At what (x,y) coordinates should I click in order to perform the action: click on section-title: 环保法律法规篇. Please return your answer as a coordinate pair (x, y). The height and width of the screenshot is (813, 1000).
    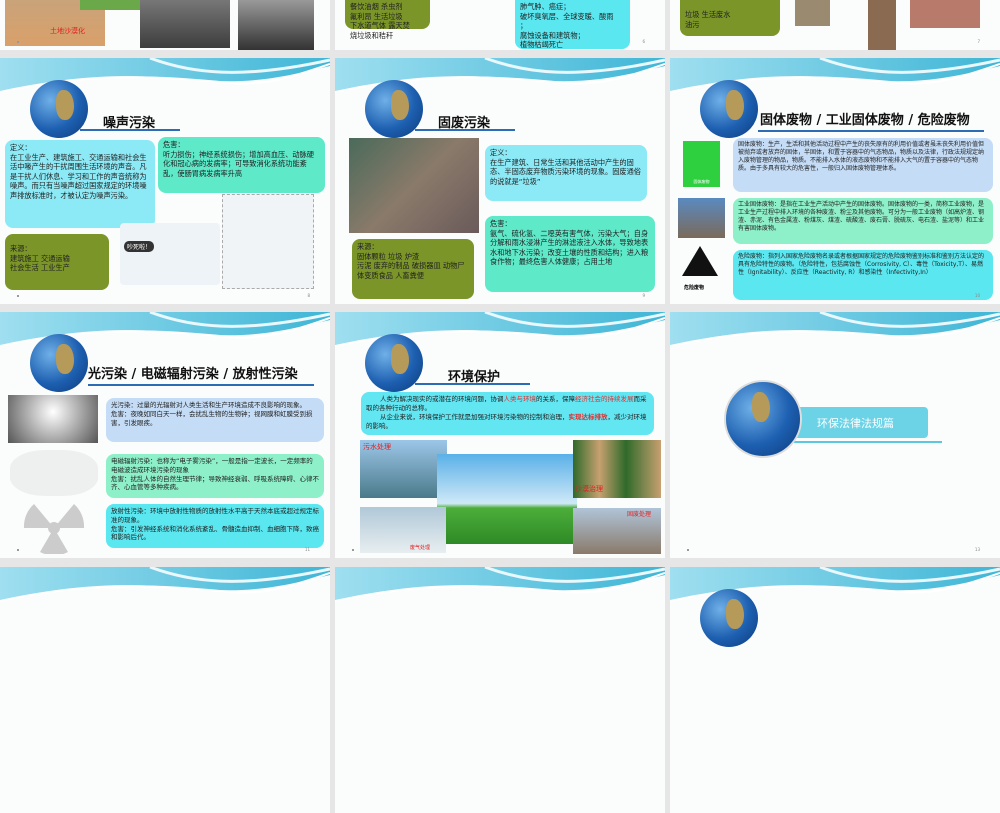
    Looking at the image, I should click on (855, 423).